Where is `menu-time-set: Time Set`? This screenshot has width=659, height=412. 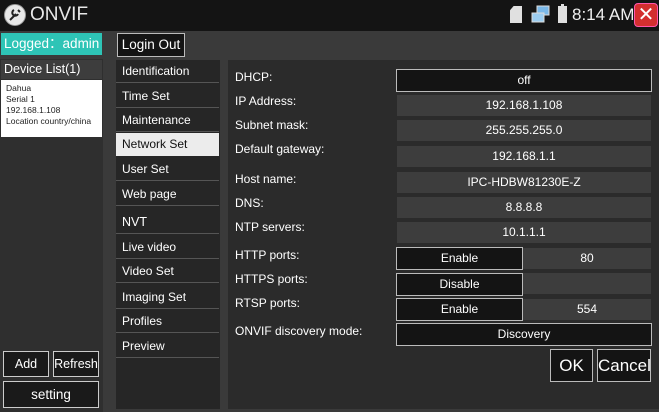 menu-time-set: Time Set is located at coordinates (167, 96).